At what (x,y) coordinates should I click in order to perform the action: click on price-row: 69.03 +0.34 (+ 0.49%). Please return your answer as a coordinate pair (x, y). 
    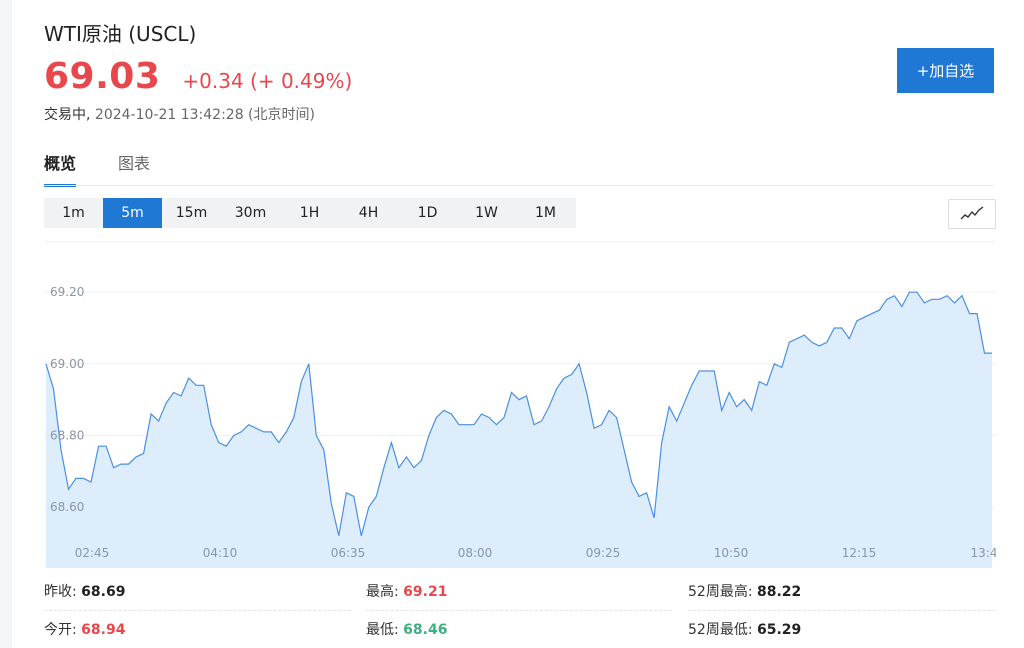
    Looking at the image, I should click on (198, 76).